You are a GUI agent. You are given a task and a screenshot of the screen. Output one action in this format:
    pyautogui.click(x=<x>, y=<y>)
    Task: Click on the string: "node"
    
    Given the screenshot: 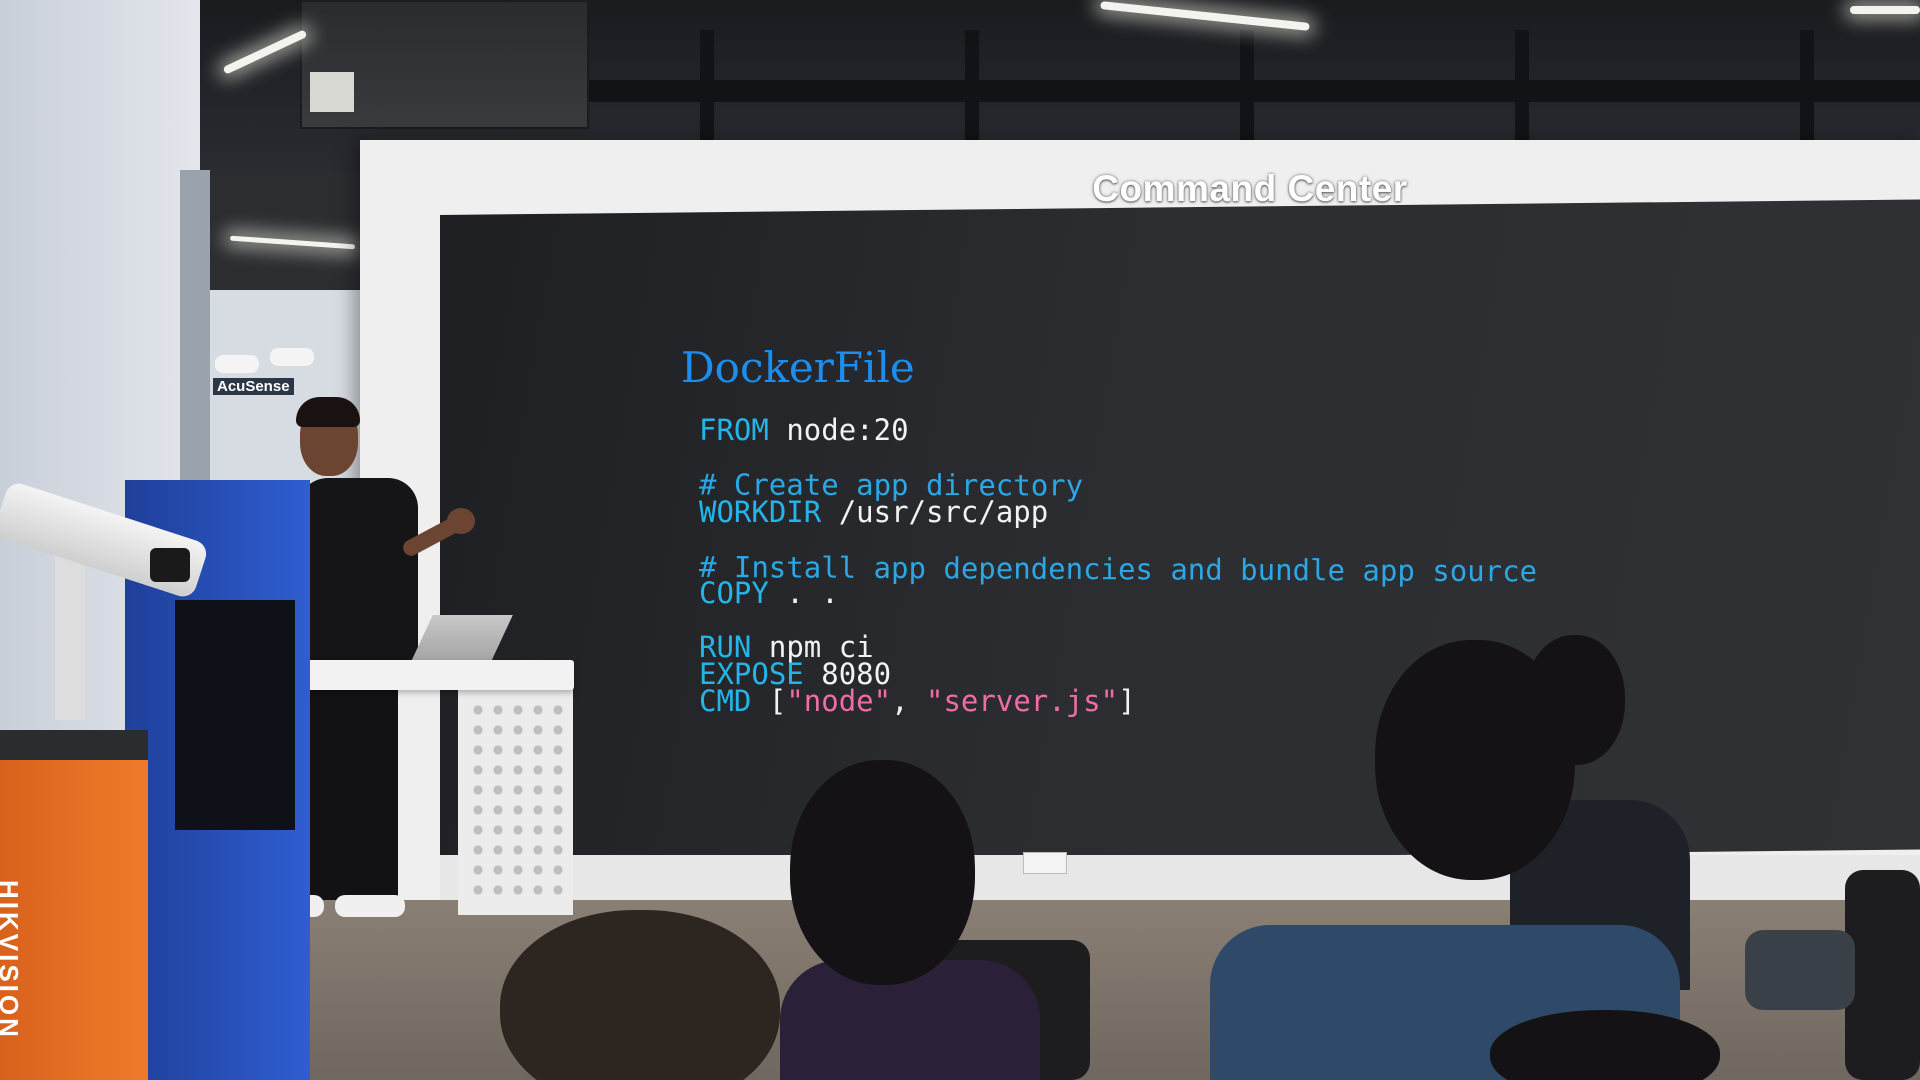 What is the action you would take?
    pyautogui.click(x=839, y=701)
    